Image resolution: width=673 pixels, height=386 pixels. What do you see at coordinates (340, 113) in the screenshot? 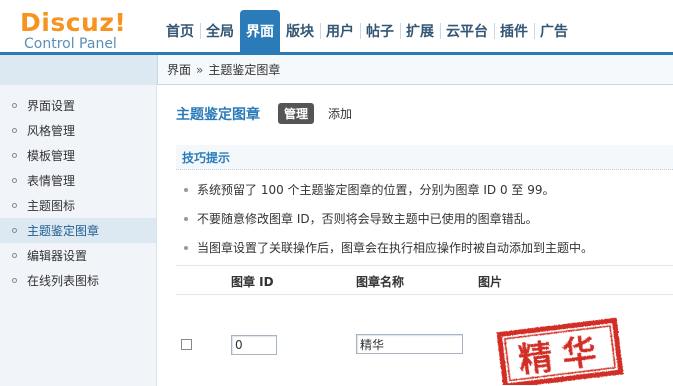
I see `tab-add: 添加` at bounding box center [340, 113].